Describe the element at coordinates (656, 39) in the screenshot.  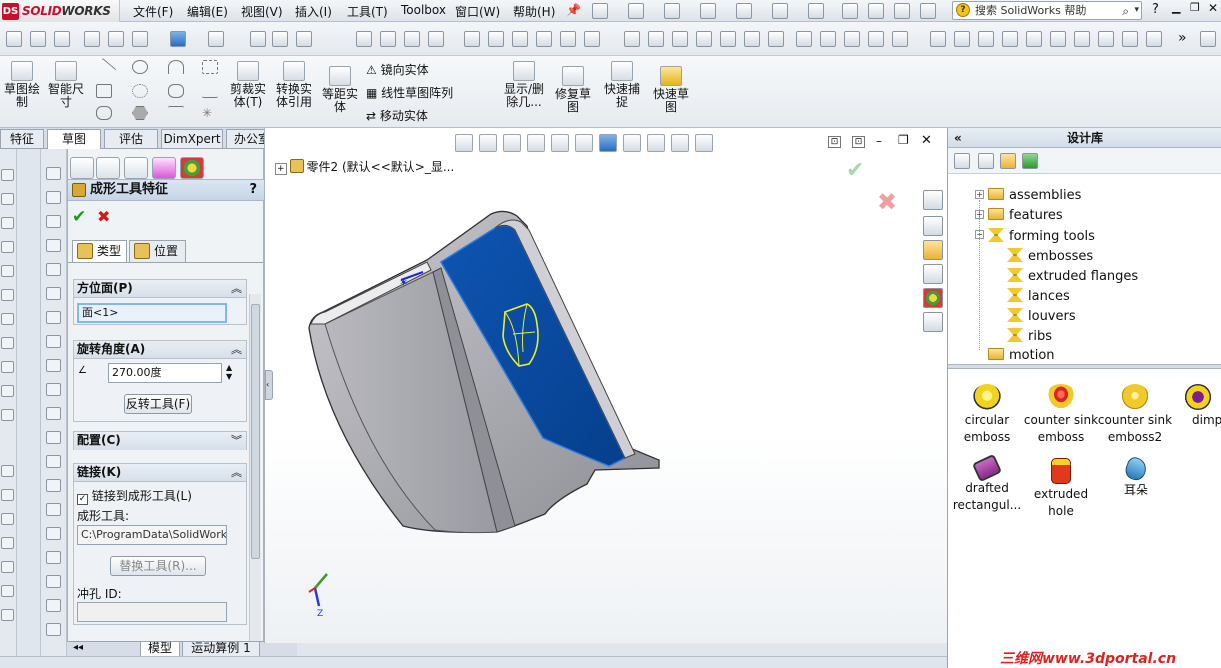
I see `feature-tool-2-icon` at that location.